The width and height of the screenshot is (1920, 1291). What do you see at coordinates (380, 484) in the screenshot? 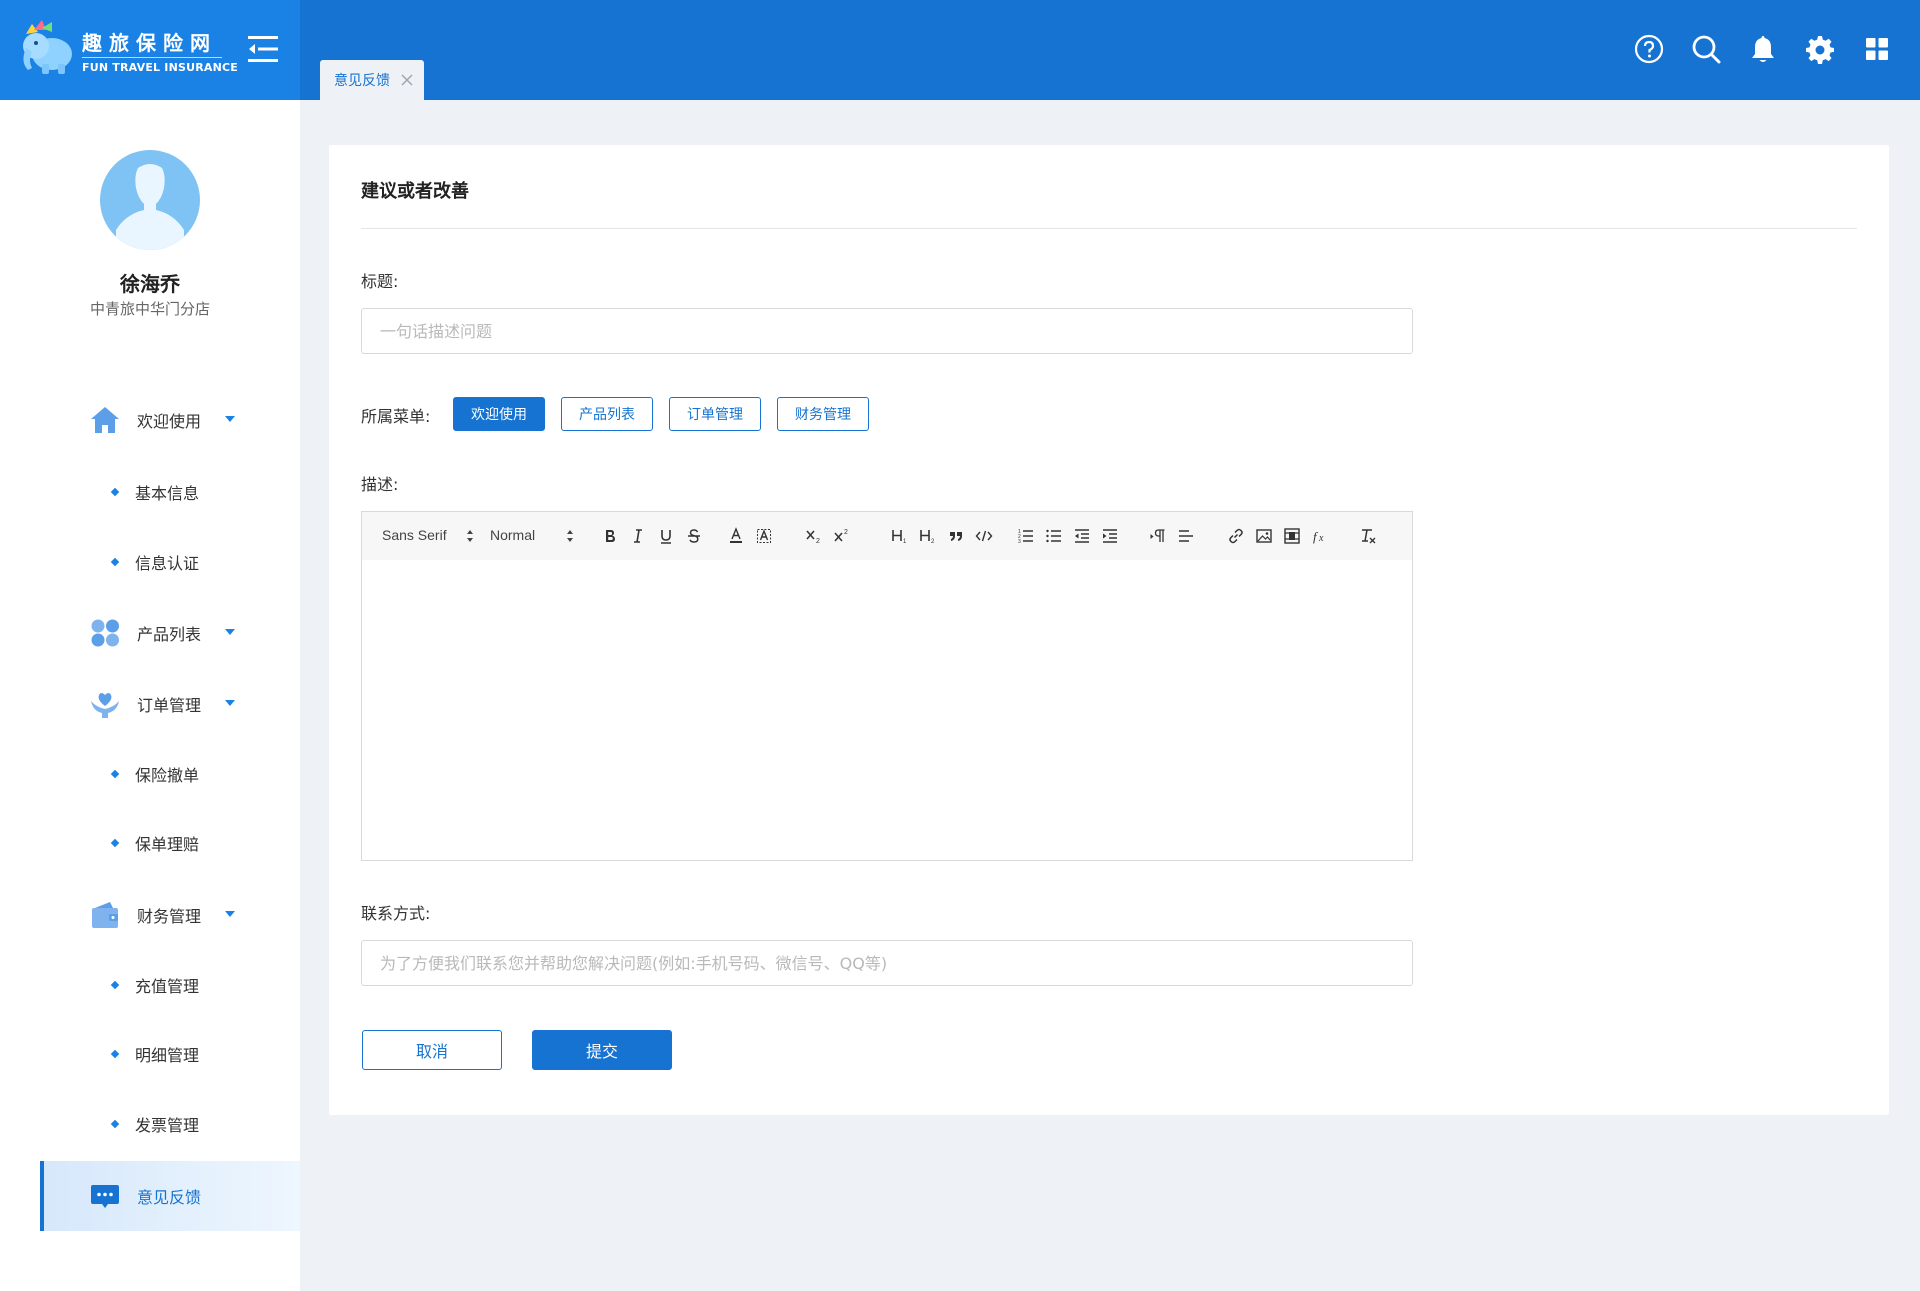
I see `description-label: 描述:` at bounding box center [380, 484].